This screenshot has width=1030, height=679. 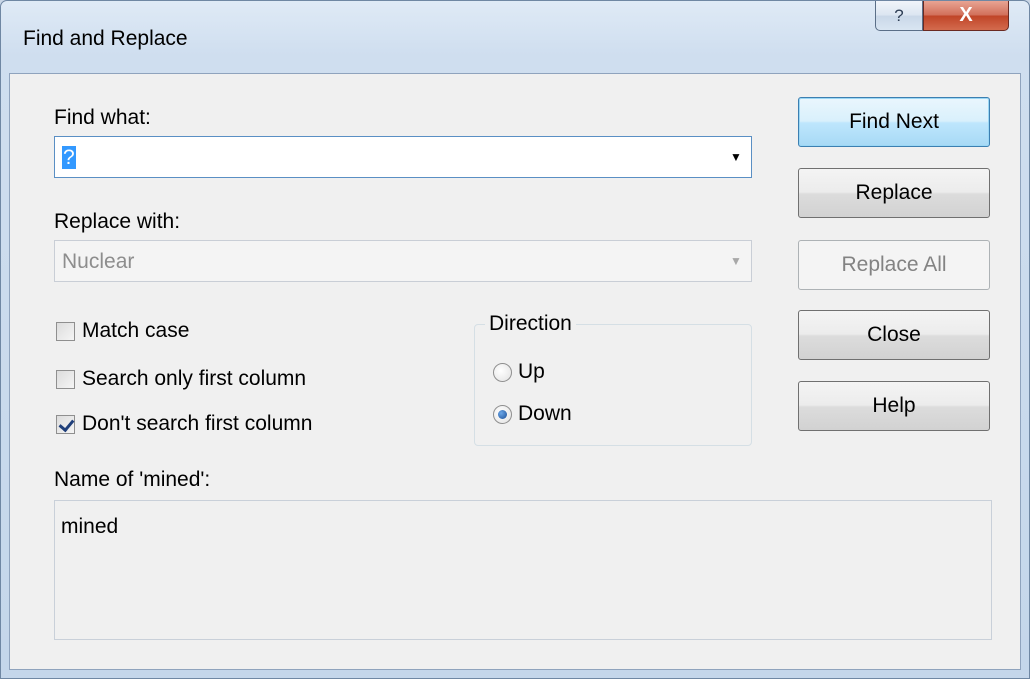 I want to click on search-first-column-checkbox: Search only first column, so click(x=181, y=379).